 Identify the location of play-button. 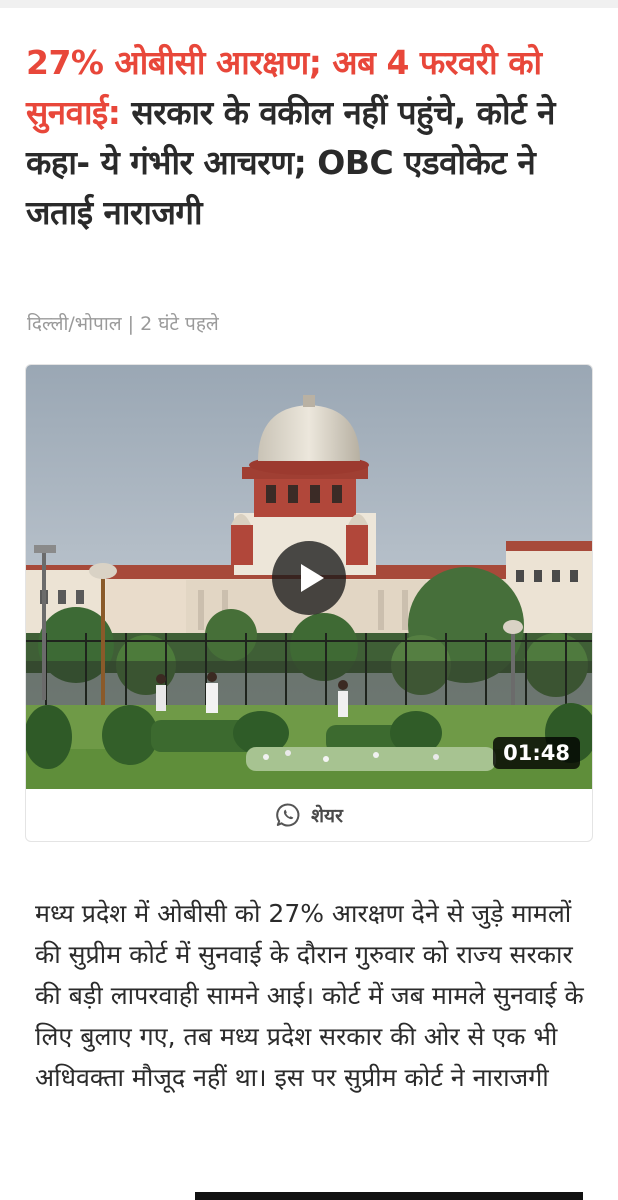
(309, 578).